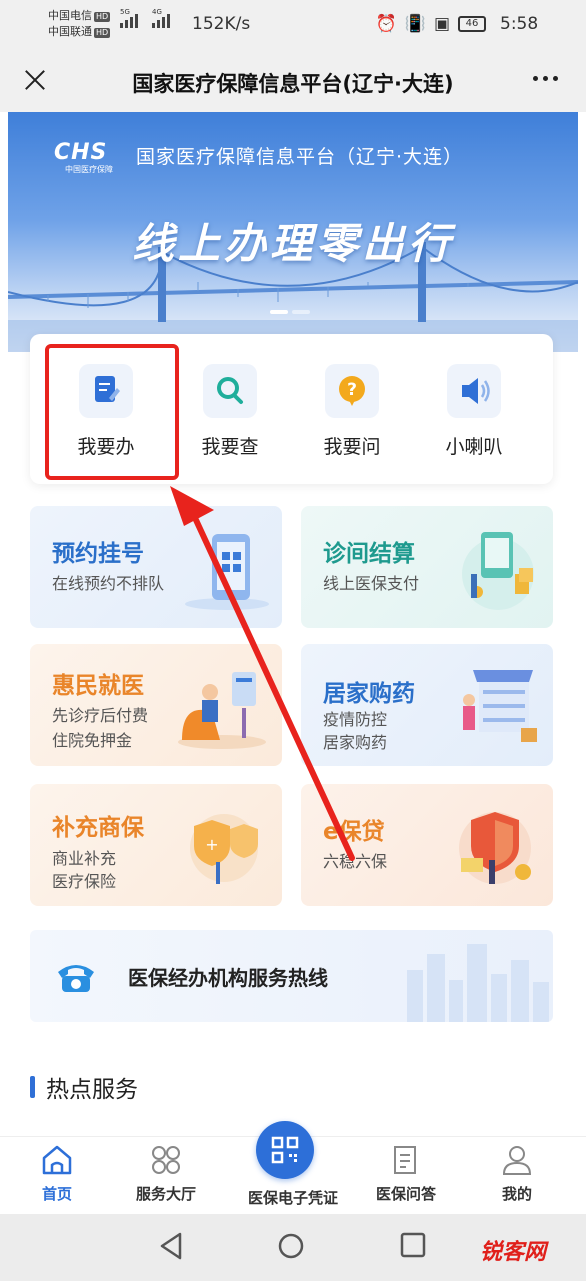  Describe the element at coordinates (222, 710) in the screenshot. I see `doctor-illustration` at that location.